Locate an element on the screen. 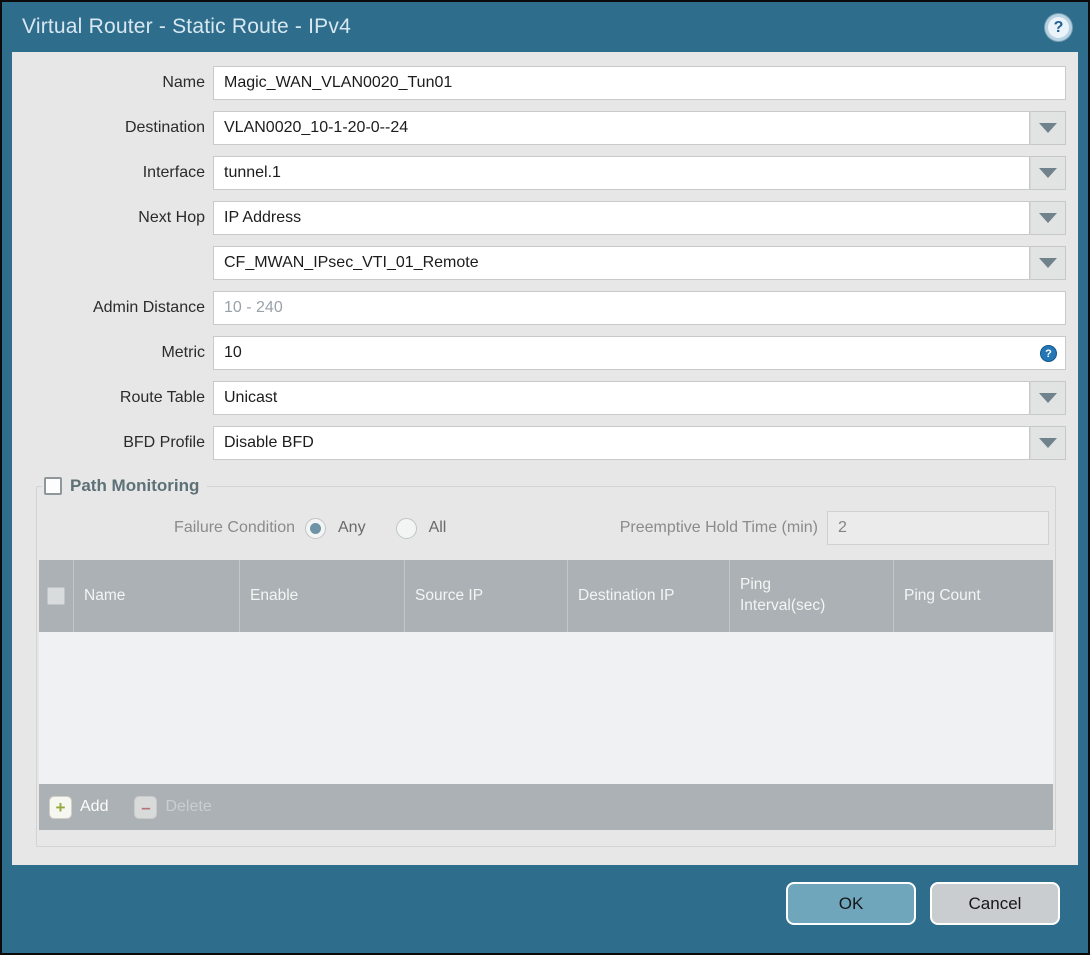 The height and width of the screenshot is (955, 1090). radio-any-label: Any is located at coordinates (352, 527).